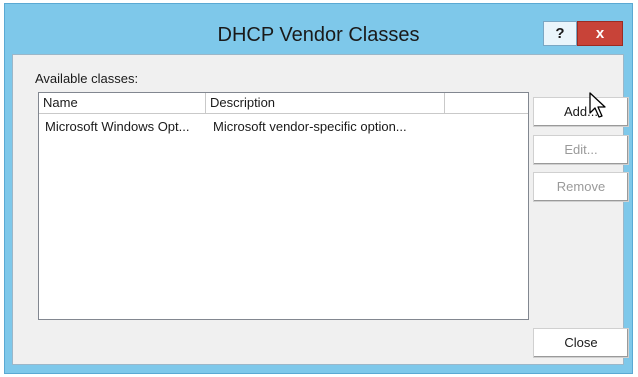  I want to click on available-classes-label: Available classes:, so click(87, 78).